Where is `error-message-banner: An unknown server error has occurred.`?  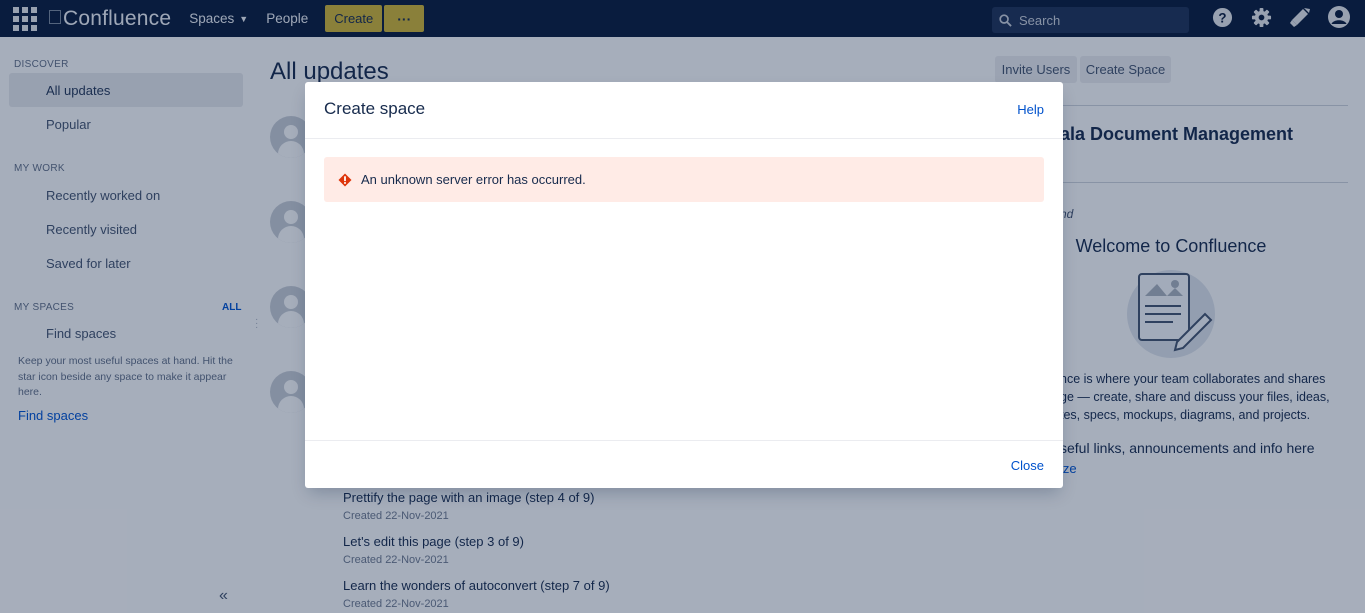 error-message-banner: An unknown server error has occurred. is located at coordinates (684, 179).